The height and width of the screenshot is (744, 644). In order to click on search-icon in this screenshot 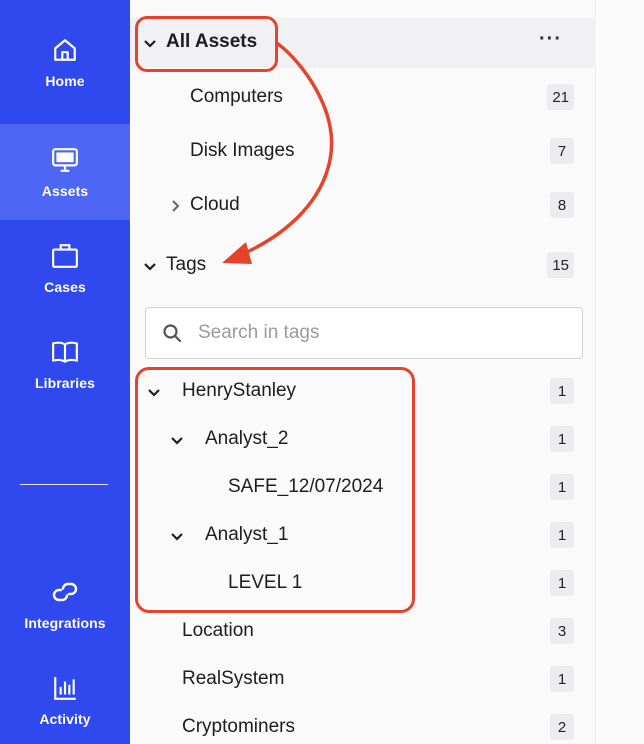, I will do `click(172, 333)`.